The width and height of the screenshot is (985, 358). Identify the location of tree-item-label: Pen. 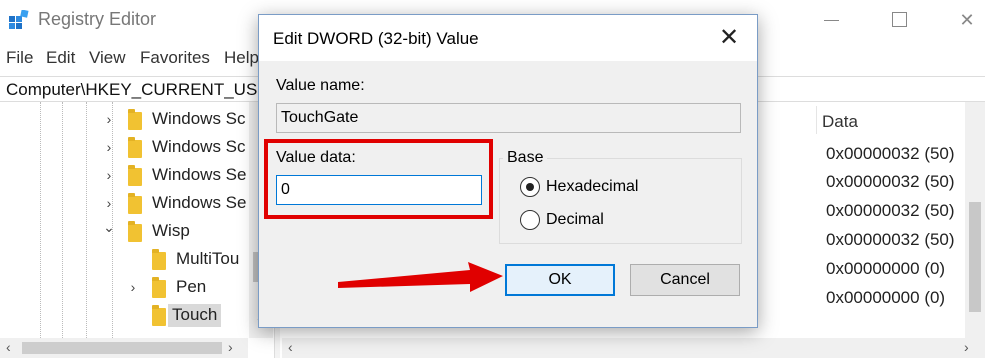
(191, 287).